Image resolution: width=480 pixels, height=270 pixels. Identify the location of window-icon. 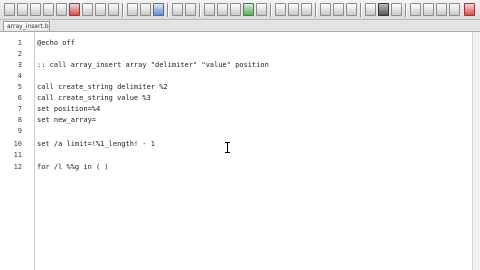
(370, 9).